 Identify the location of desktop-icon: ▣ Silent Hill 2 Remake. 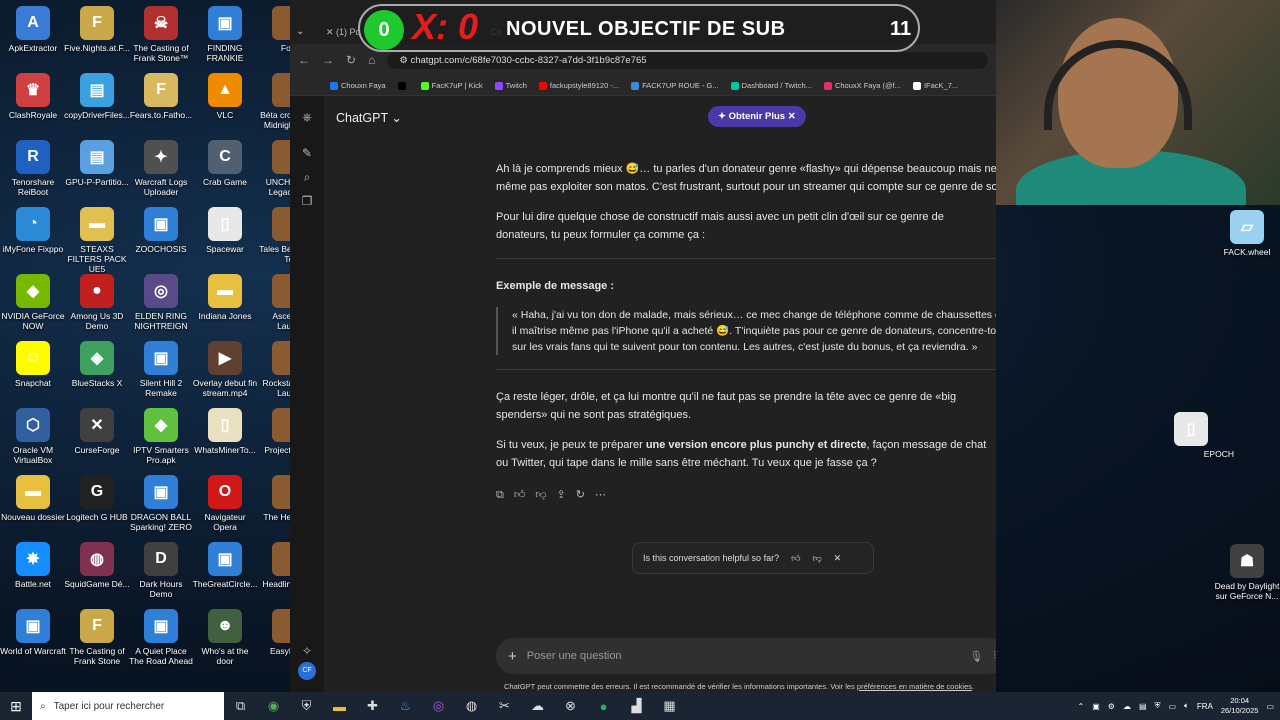
(161, 369).